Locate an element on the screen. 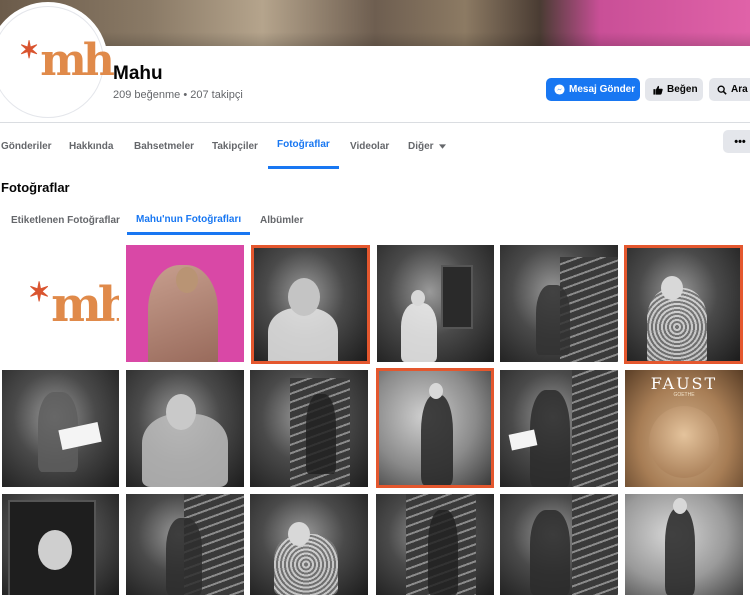 This screenshot has height=595, width=750. send-message-button: Mesaj Gönder is located at coordinates (593, 89).